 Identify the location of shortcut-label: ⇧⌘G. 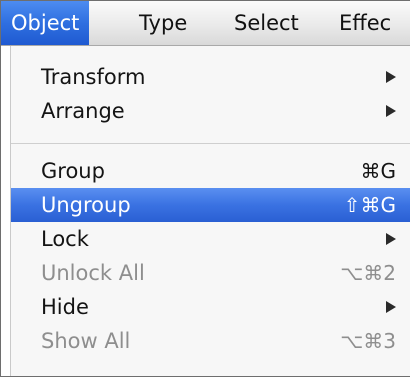
(369, 205).